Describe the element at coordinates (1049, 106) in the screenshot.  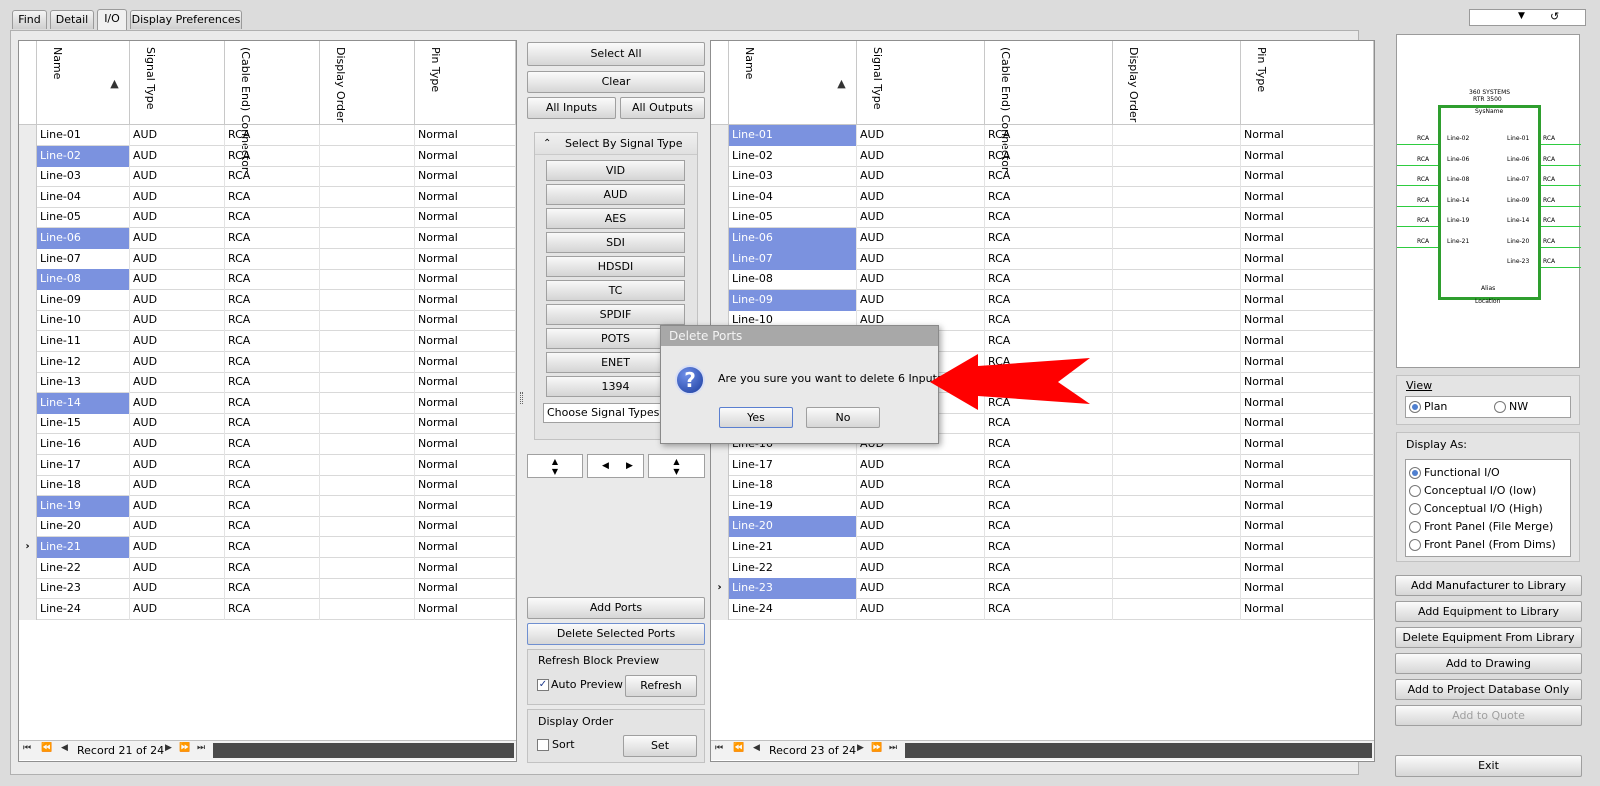
I see `header-connector: (Cable End) Connector` at that location.